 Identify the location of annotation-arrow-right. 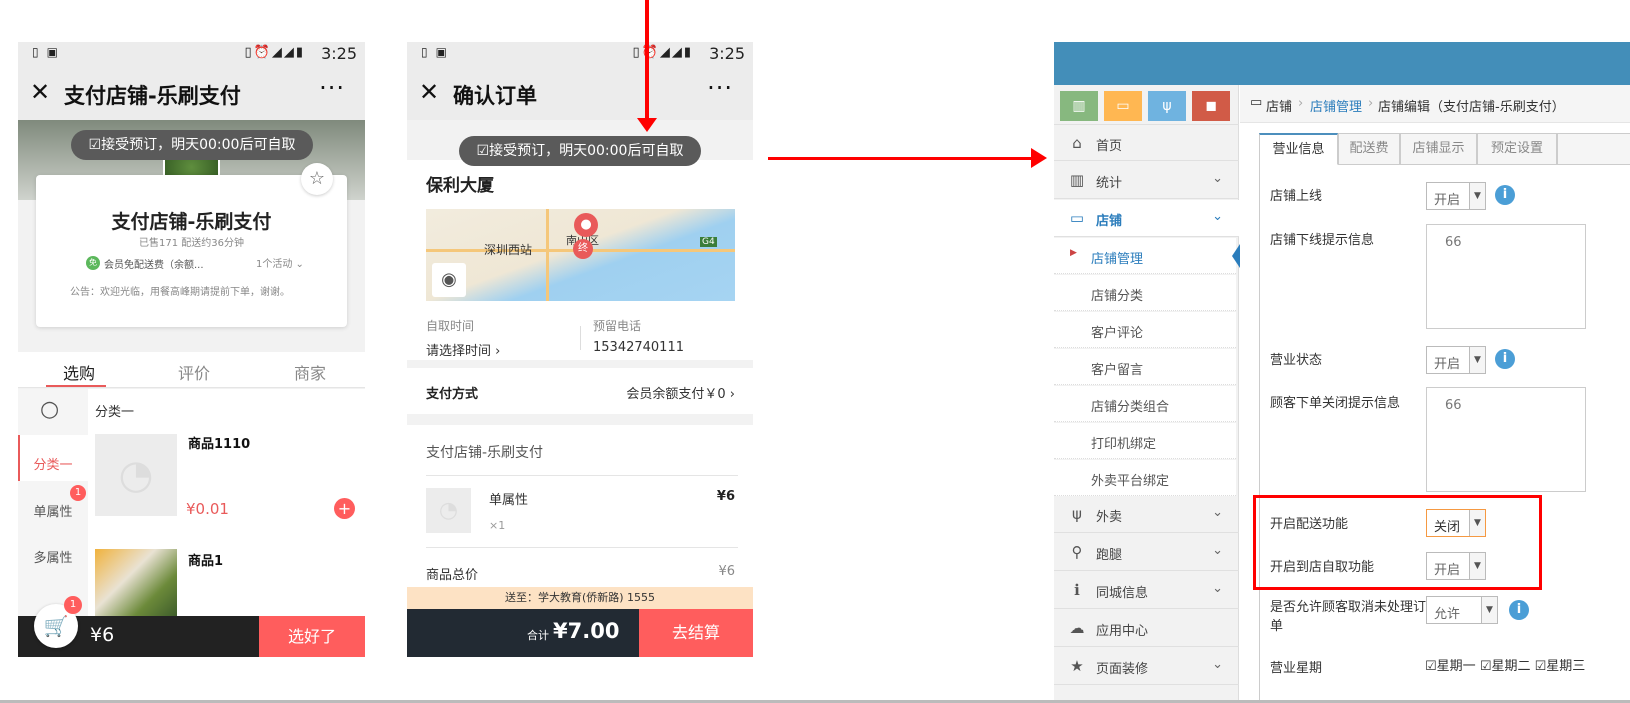
(900, 158).